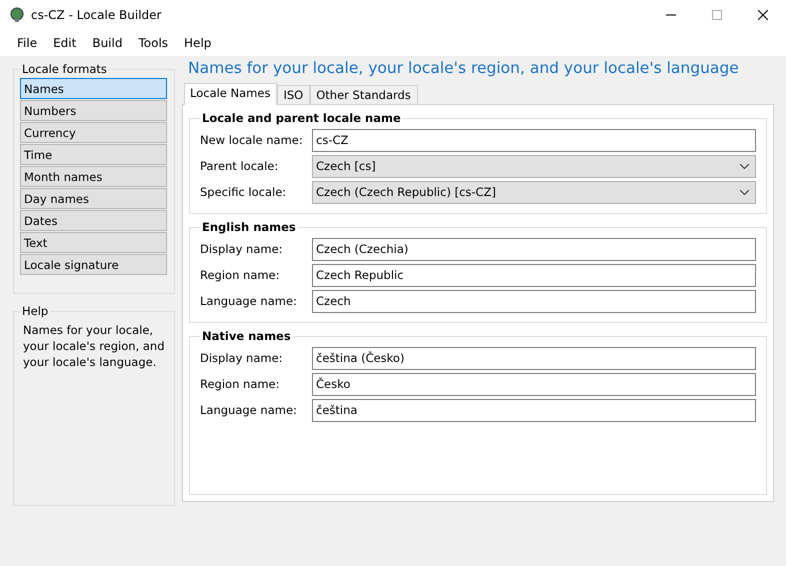 The width and height of the screenshot is (786, 566). Describe the element at coordinates (93, 242) in the screenshot. I see `format-item: Text` at that location.